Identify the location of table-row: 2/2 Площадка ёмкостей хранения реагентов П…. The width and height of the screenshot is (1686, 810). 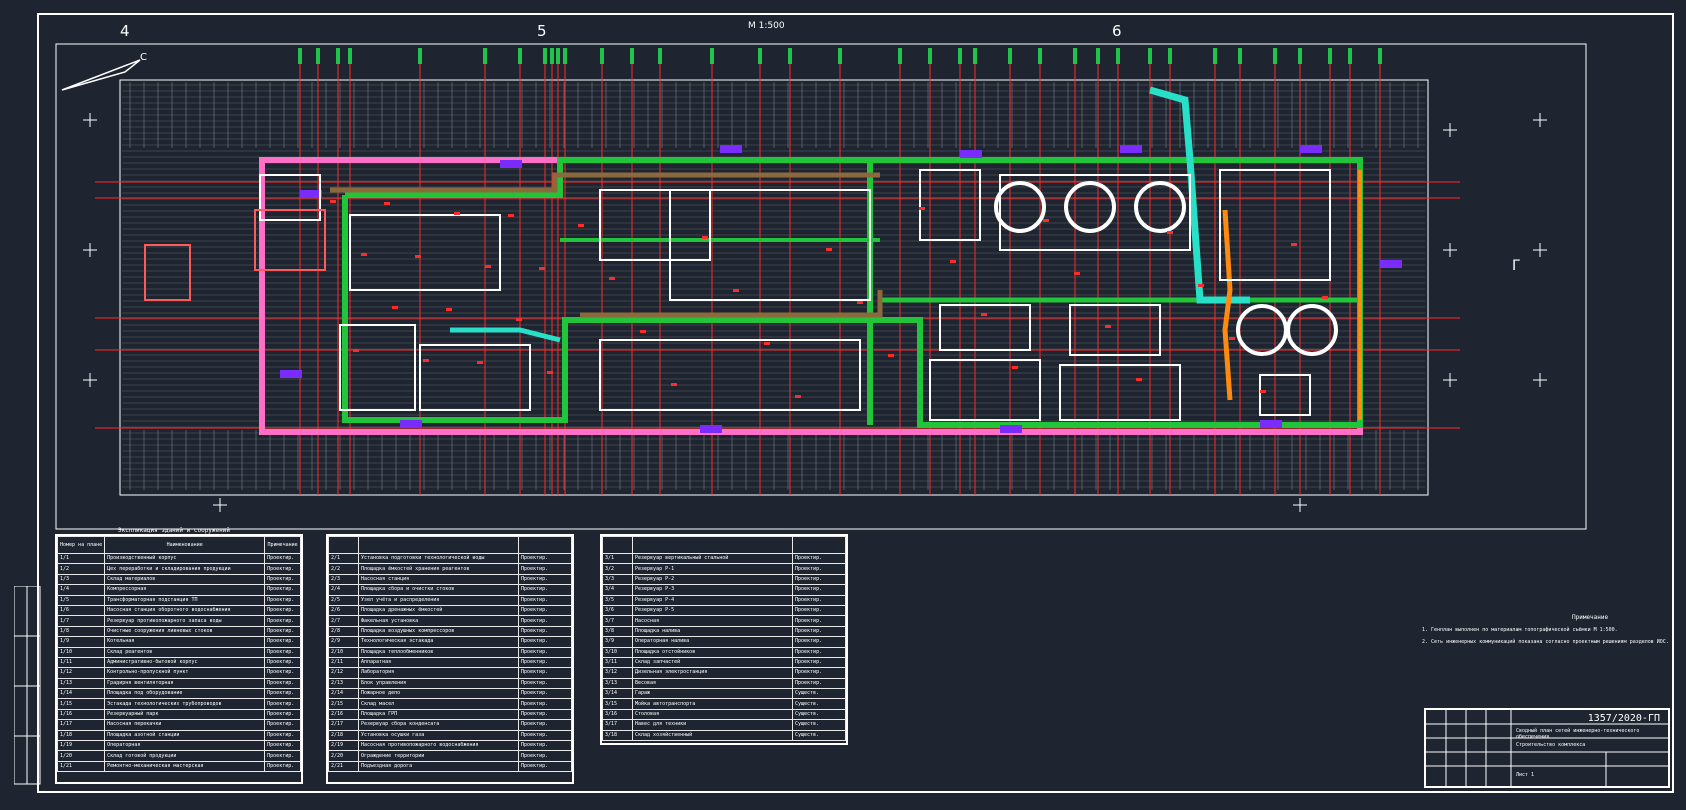
(450, 569).